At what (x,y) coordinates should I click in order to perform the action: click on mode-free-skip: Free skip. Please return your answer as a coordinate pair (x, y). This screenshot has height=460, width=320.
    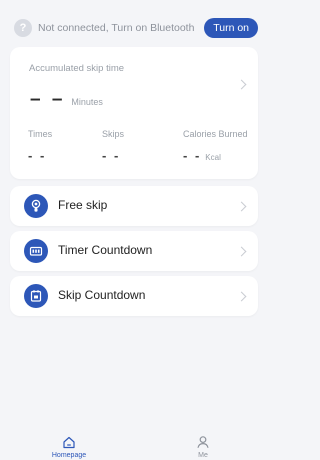
    Looking at the image, I should click on (134, 206).